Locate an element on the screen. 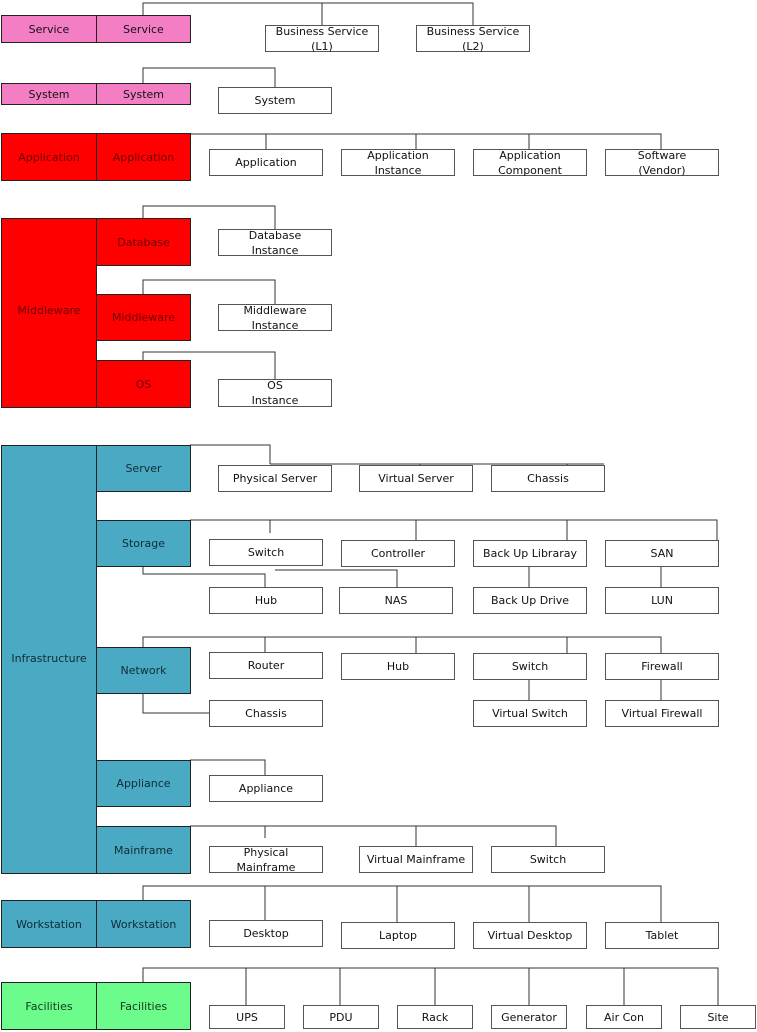 This screenshot has width=757, height=1032. item-desktop: Desktop is located at coordinates (266, 933).